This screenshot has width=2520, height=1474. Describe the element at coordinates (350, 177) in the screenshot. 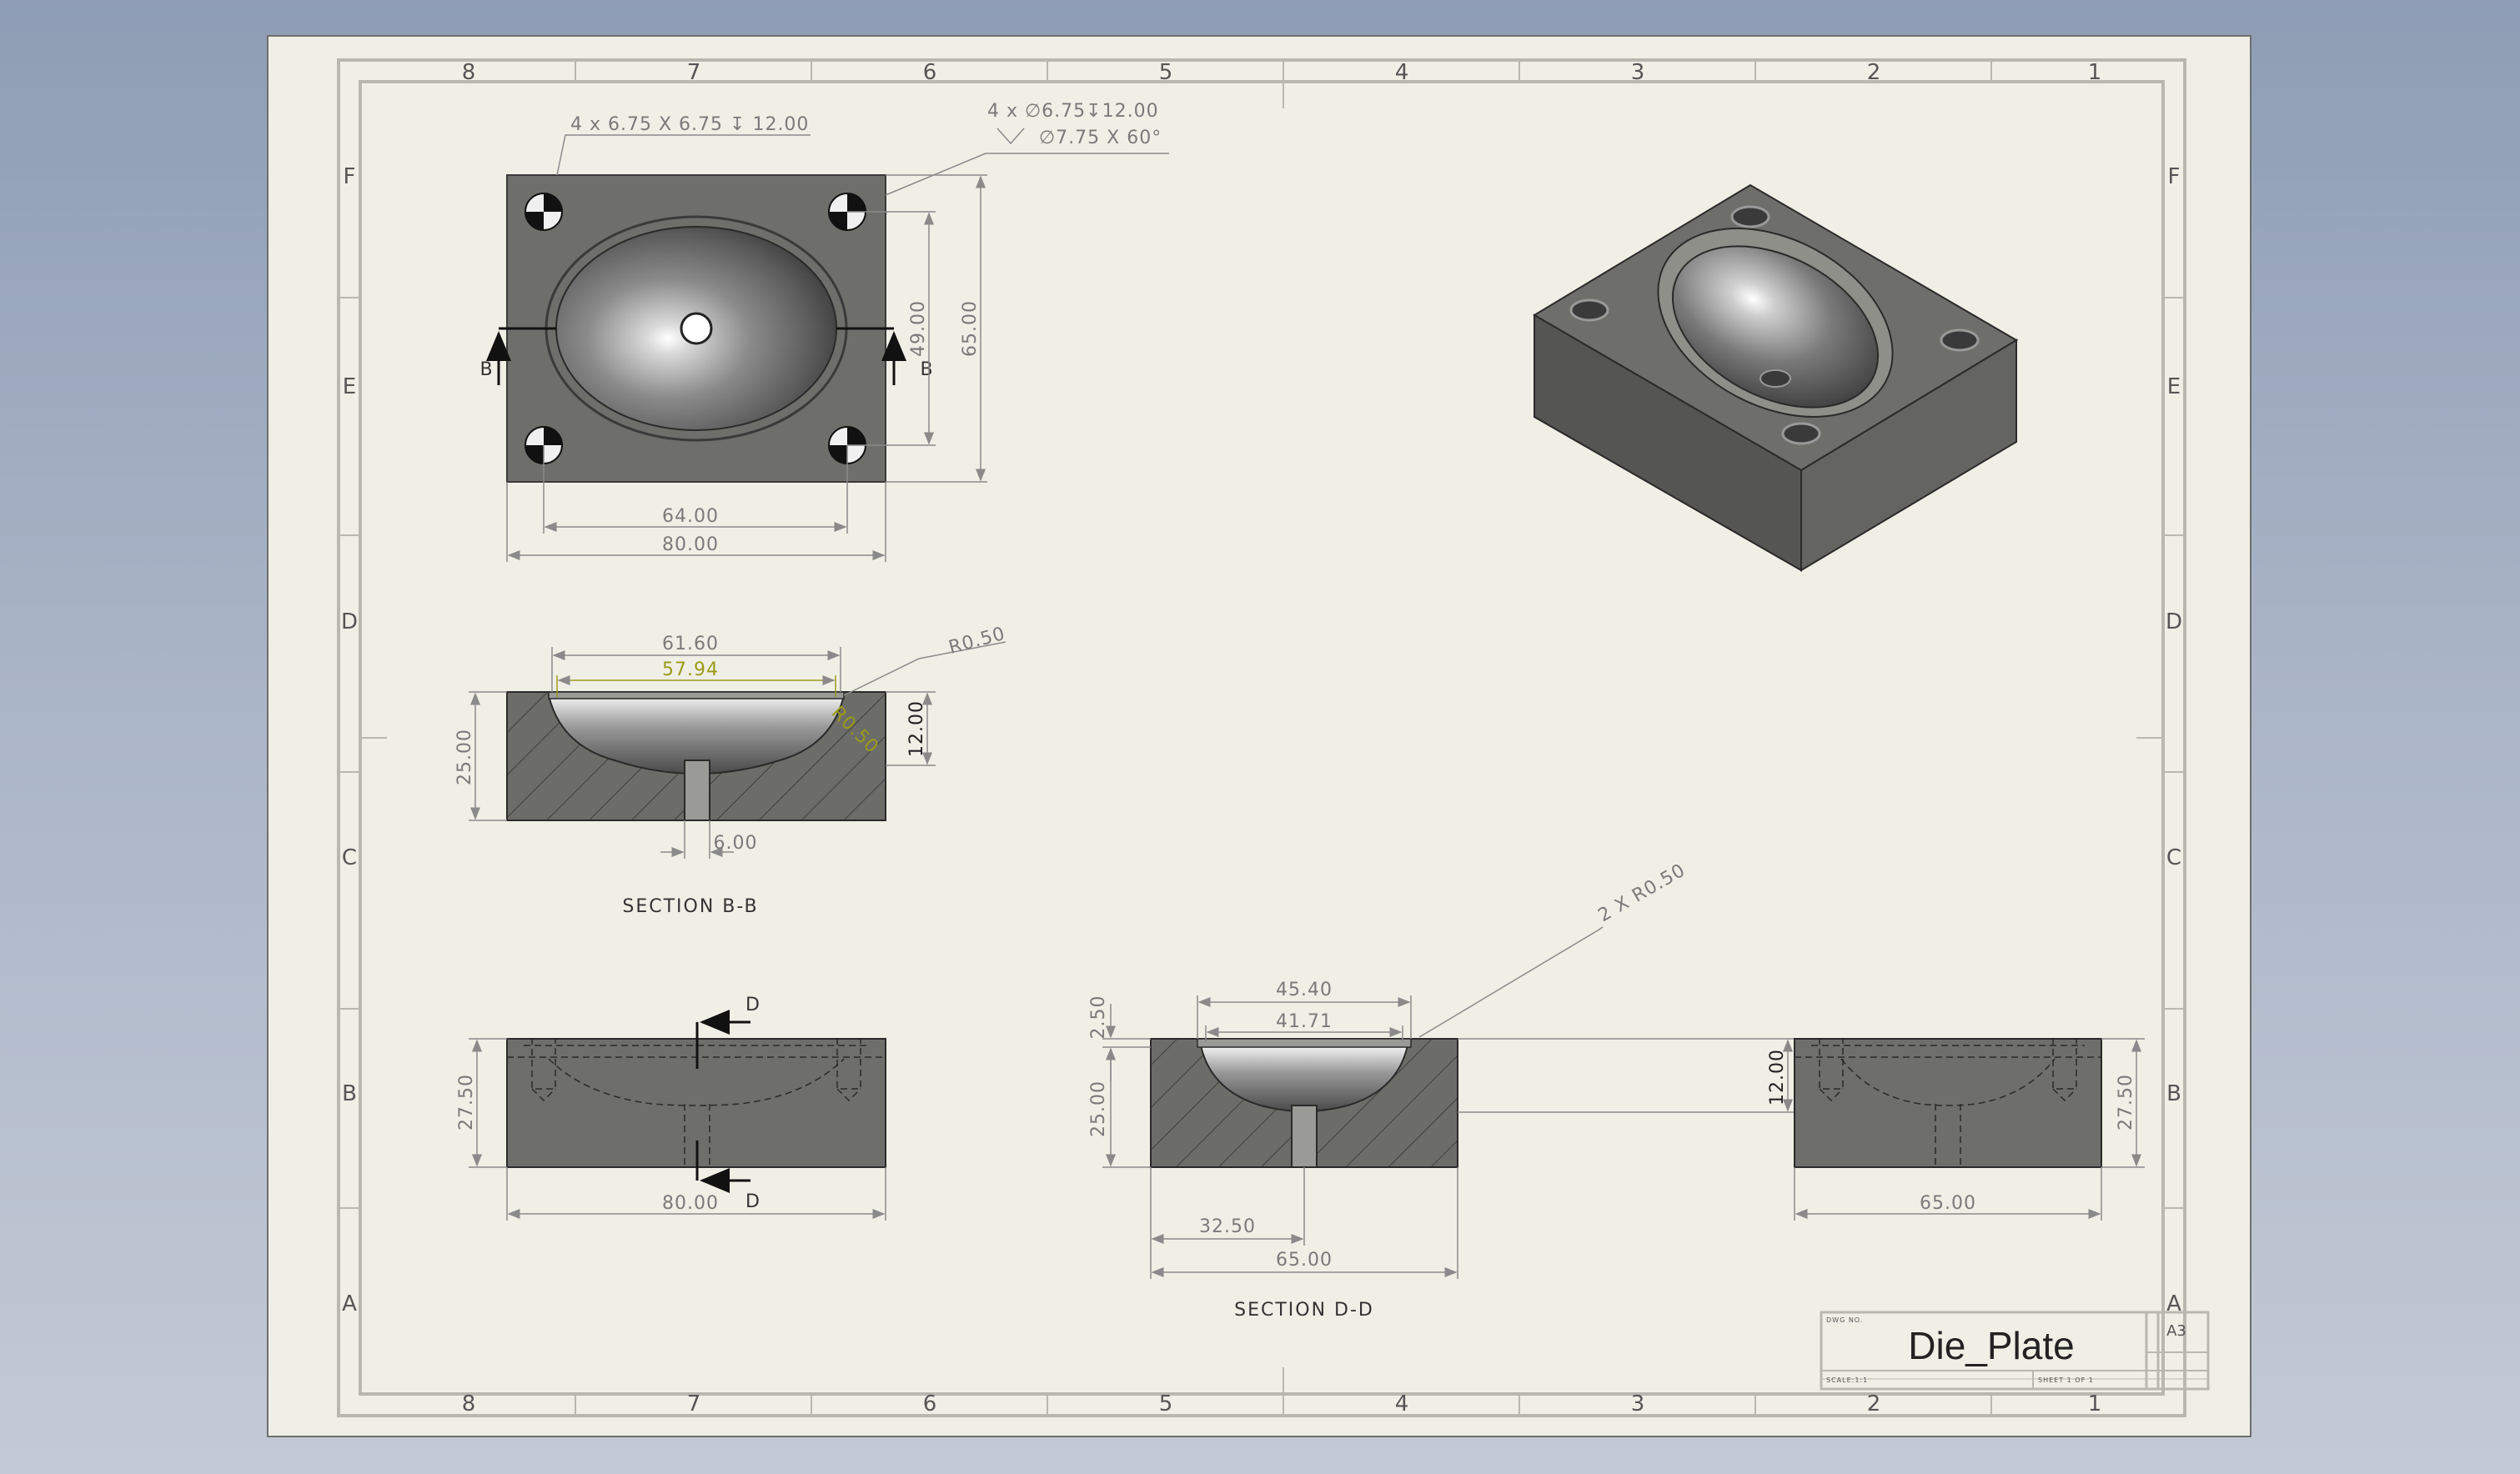

I see `zone-row-f: F` at that location.